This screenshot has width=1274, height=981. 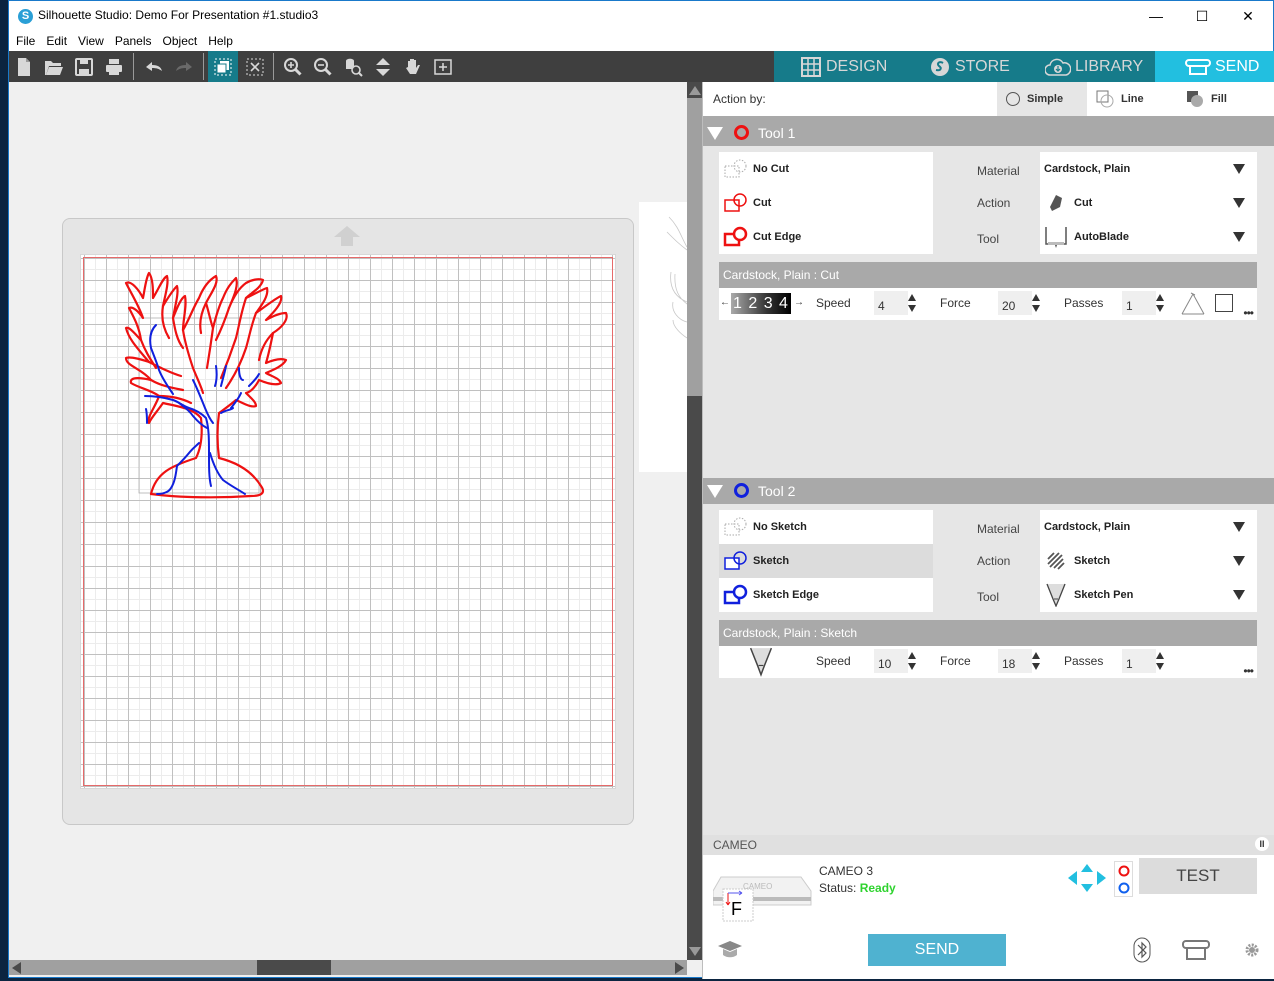 What do you see at coordinates (114, 66) in the screenshot?
I see `print-button` at bounding box center [114, 66].